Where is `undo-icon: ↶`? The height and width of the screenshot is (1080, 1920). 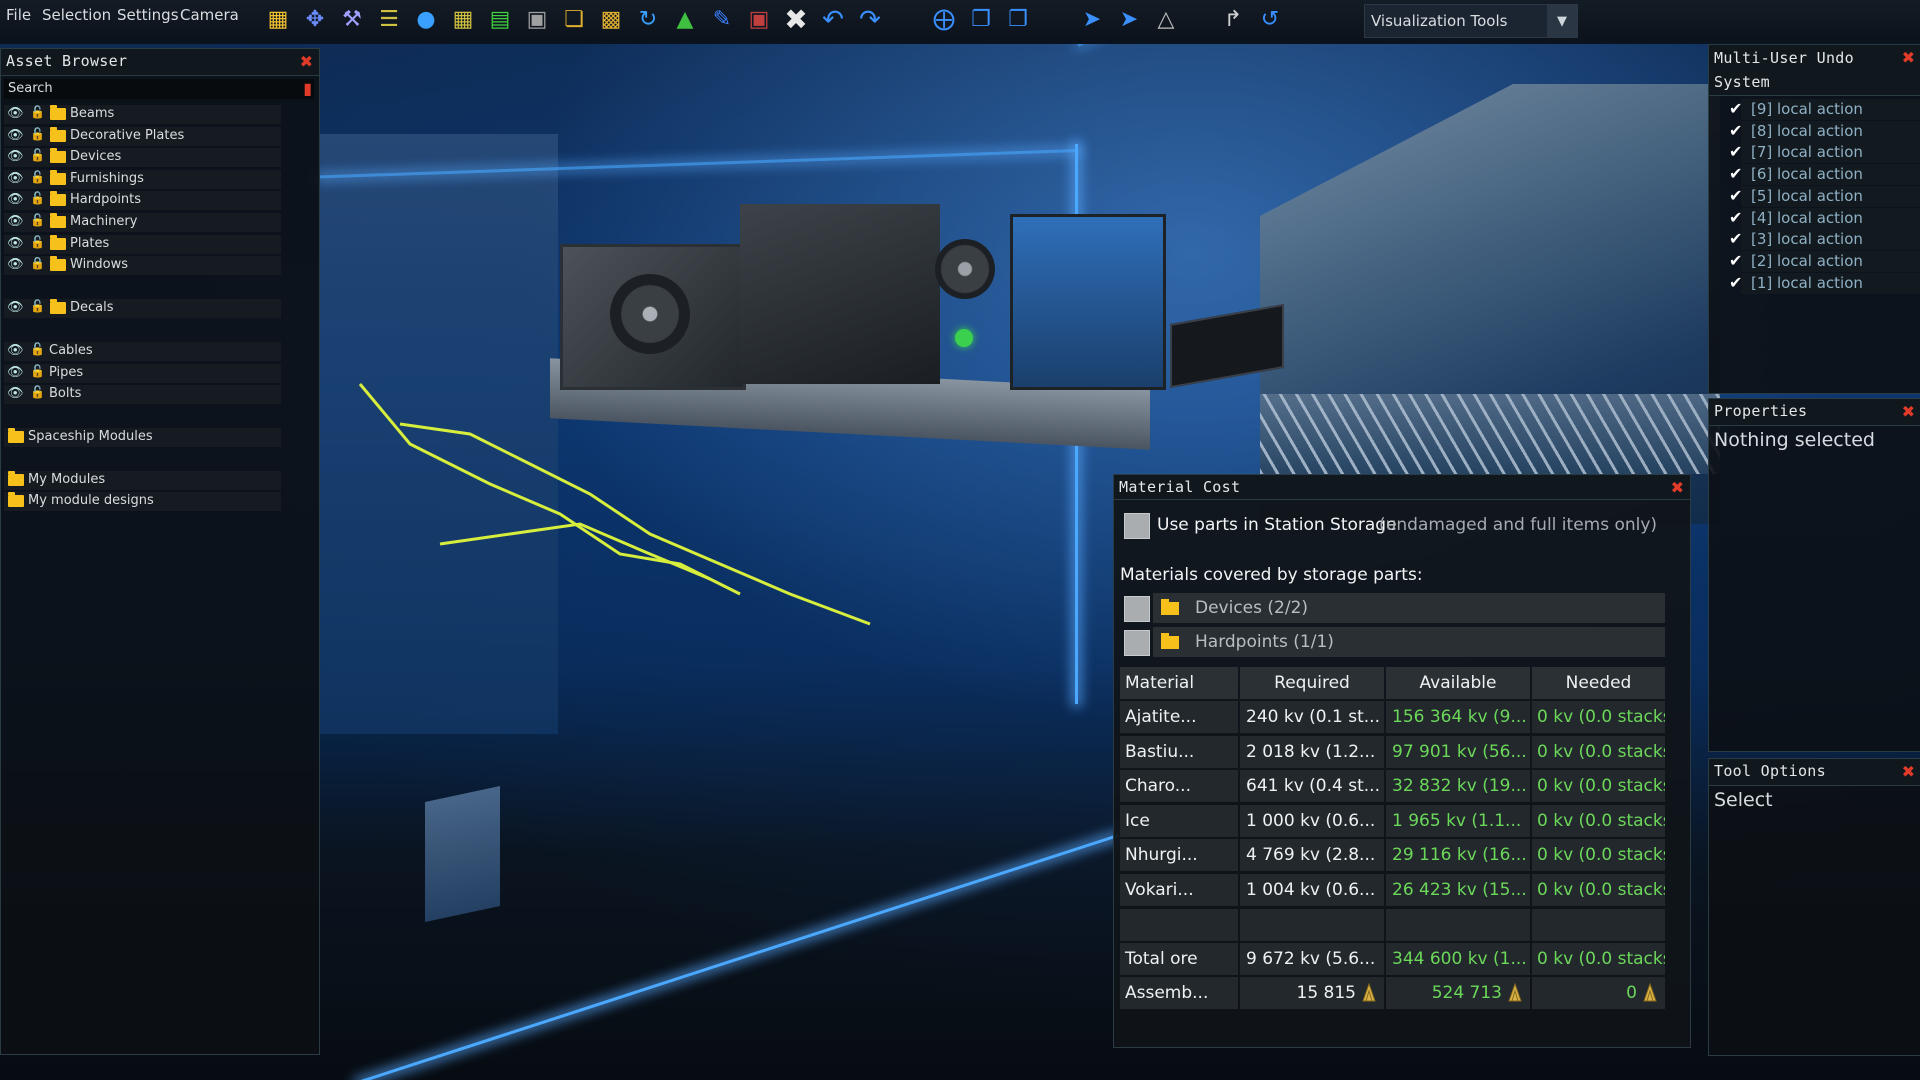
undo-icon: ↶ is located at coordinates (833, 20).